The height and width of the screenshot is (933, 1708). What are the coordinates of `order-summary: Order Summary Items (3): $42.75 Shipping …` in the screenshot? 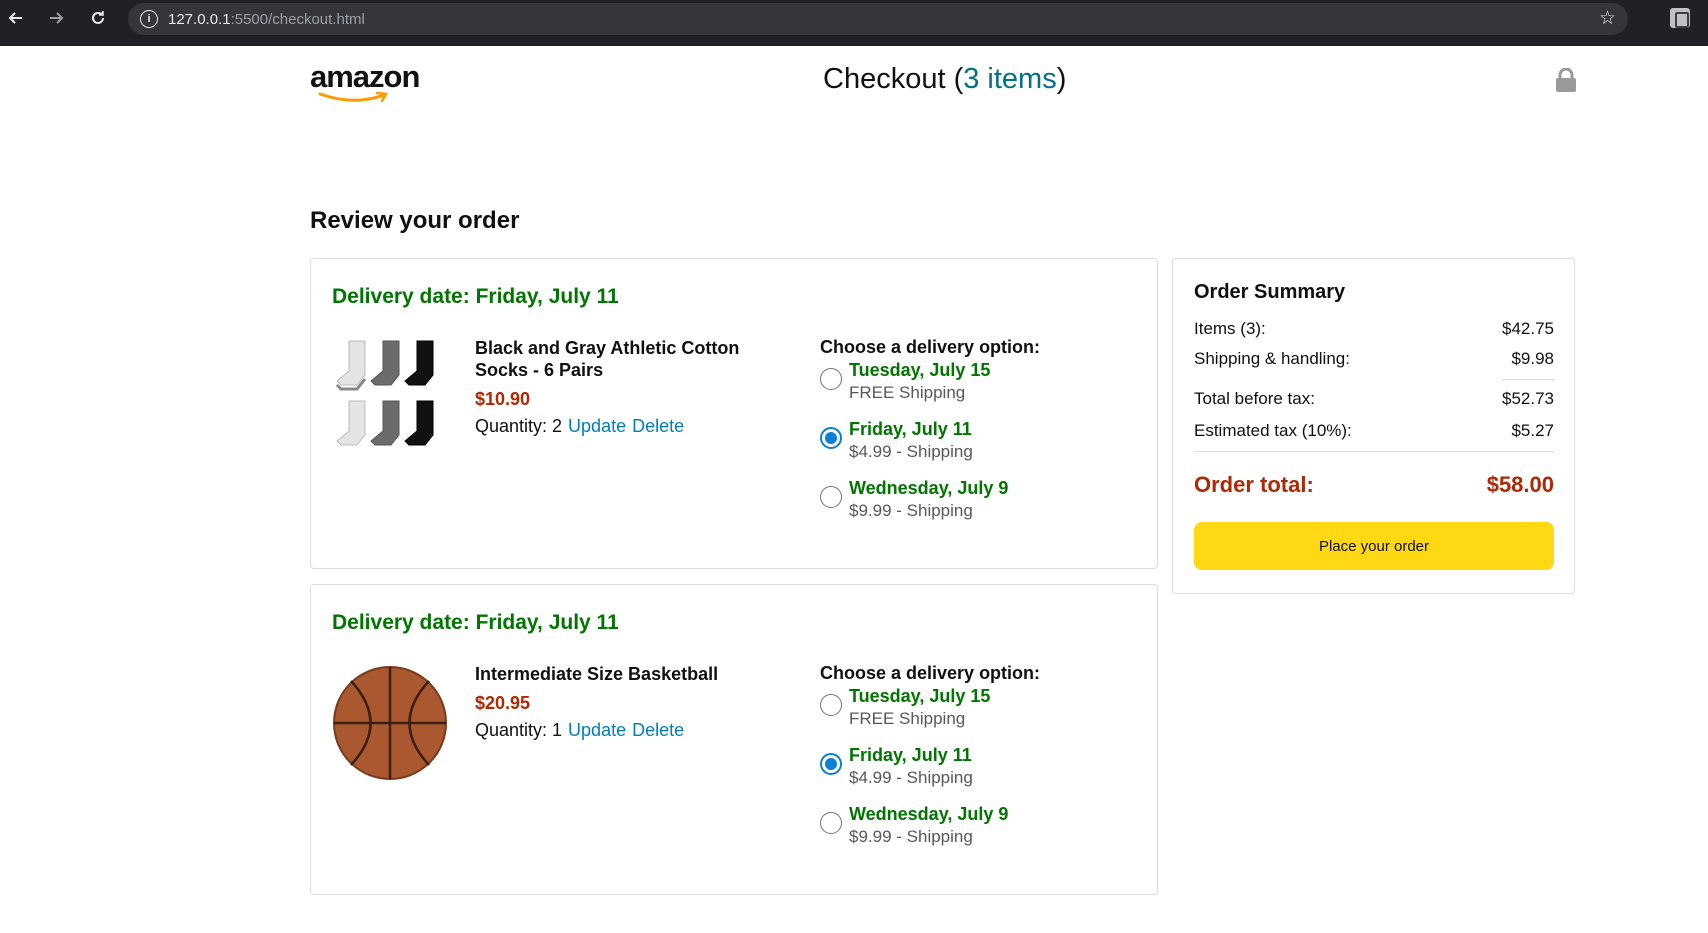 It's located at (1373, 426).